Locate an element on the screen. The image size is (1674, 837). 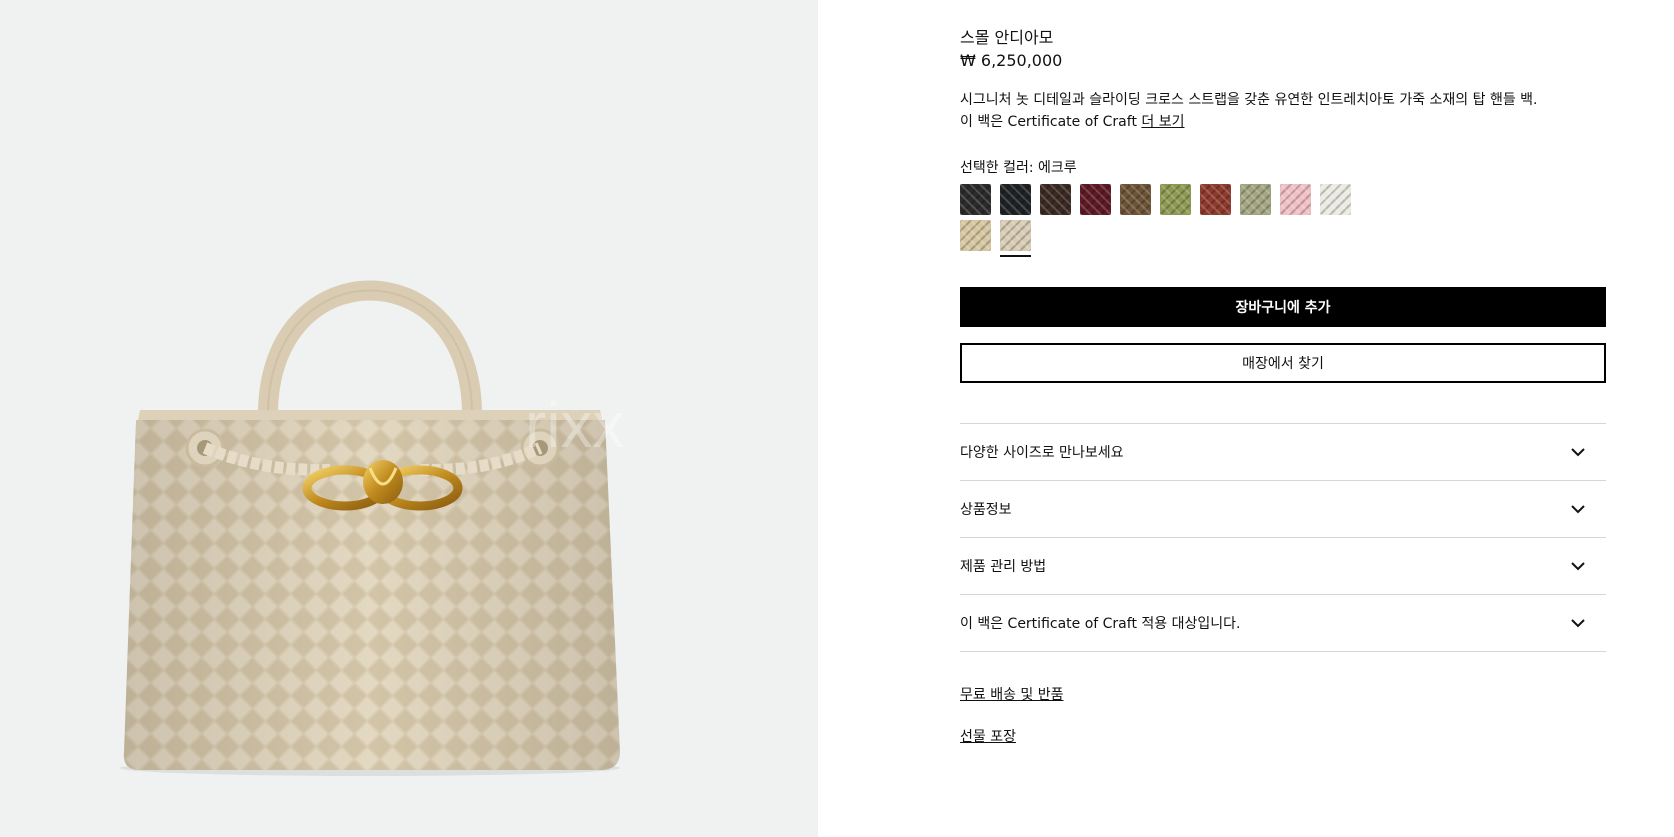
accordion-item-product-info: 상품정보 is located at coordinates (1283, 509).